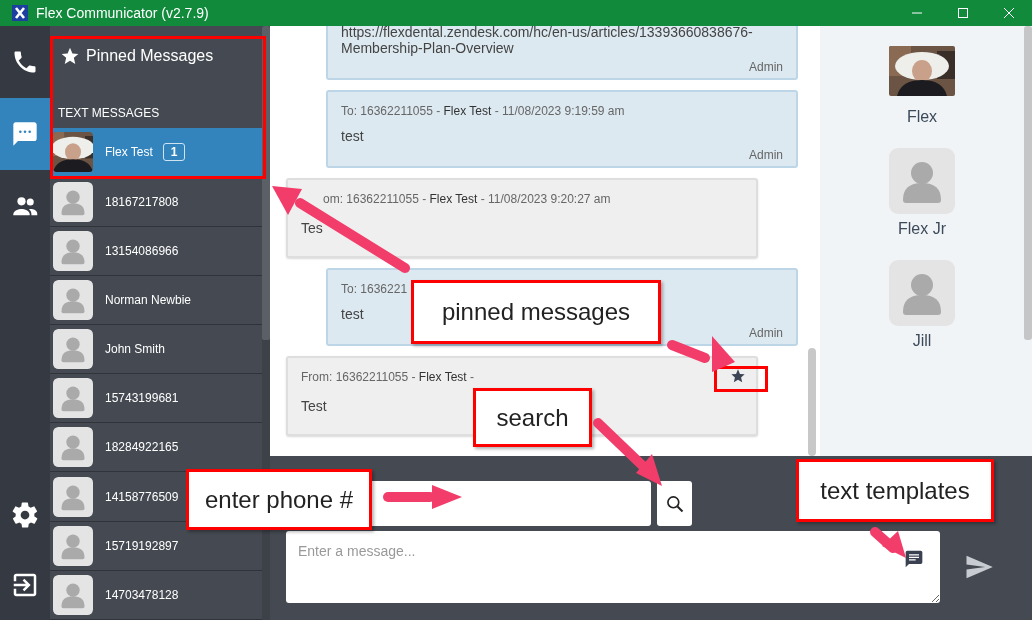  What do you see at coordinates (142, 447) in the screenshot?
I see `contact-name: 18284922165` at bounding box center [142, 447].